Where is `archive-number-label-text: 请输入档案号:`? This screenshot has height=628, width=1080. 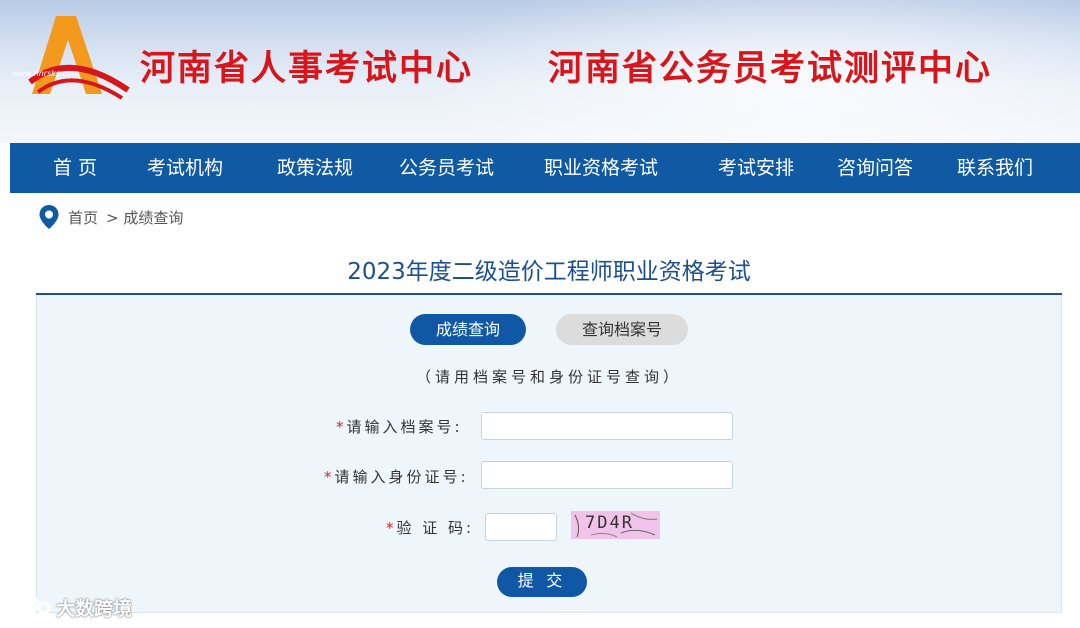
archive-number-label-text: 请输入档案号: is located at coordinates (404, 427).